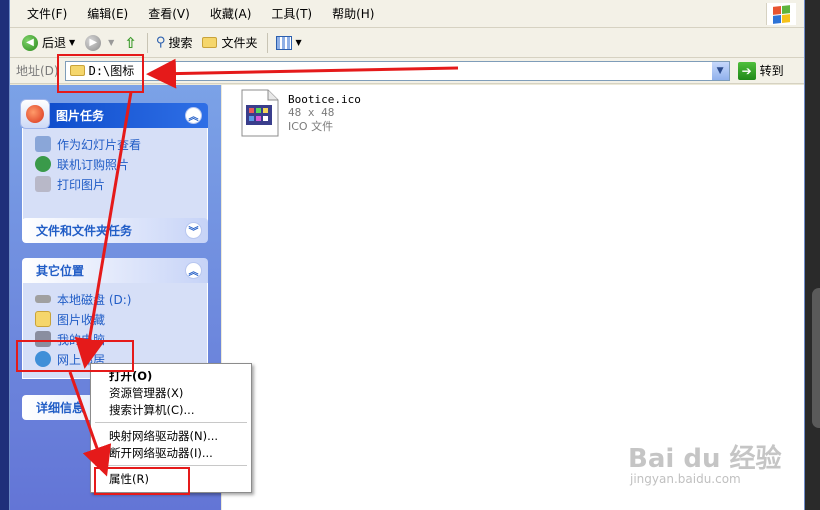 This screenshot has height=510, width=820. Describe the element at coordinates (720, 70) in the screenshot. I see `address-dropdown-icon: ▼` at that location.